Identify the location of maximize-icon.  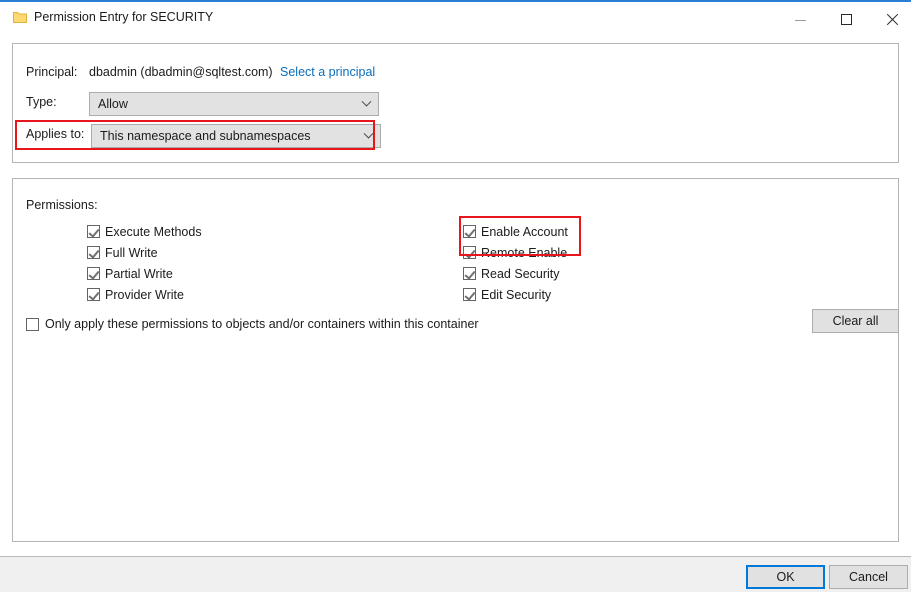
(846, 19).